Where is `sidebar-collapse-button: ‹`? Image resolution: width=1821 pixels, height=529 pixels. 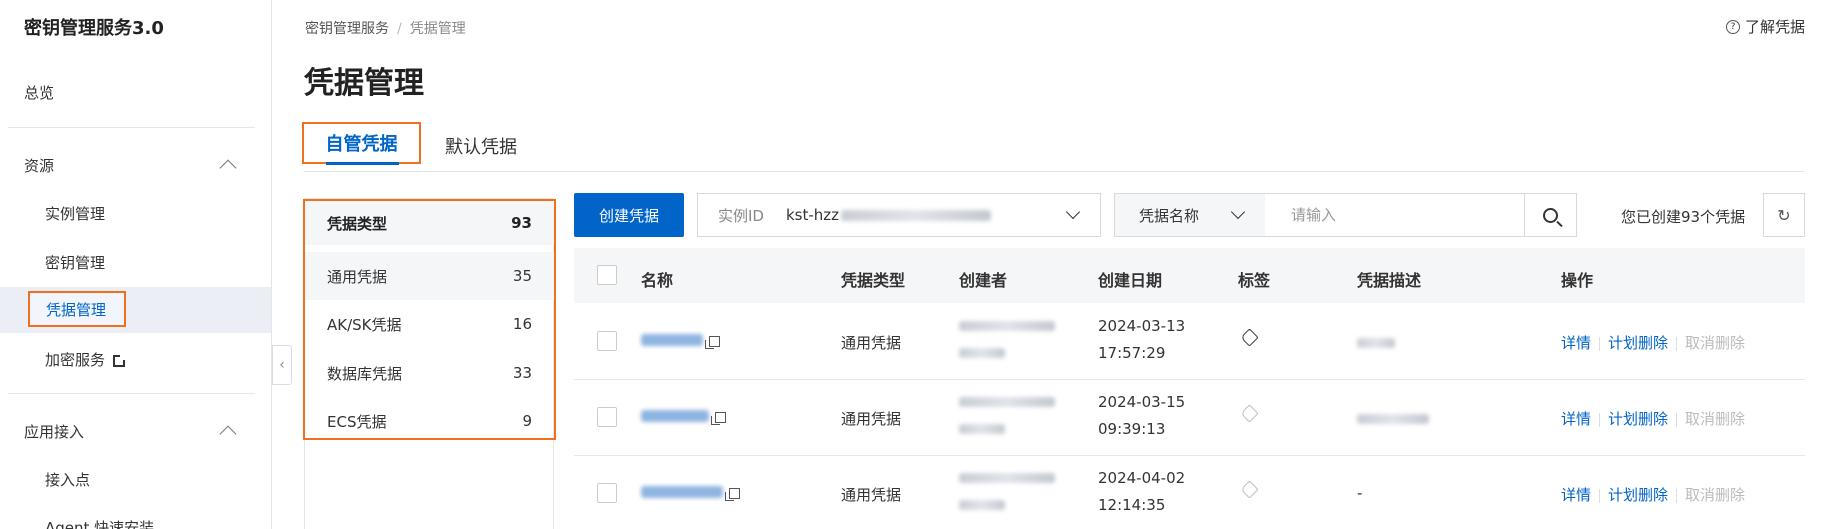 sidebar-collapse-button: ‹ is located at coordinates (282, 365).